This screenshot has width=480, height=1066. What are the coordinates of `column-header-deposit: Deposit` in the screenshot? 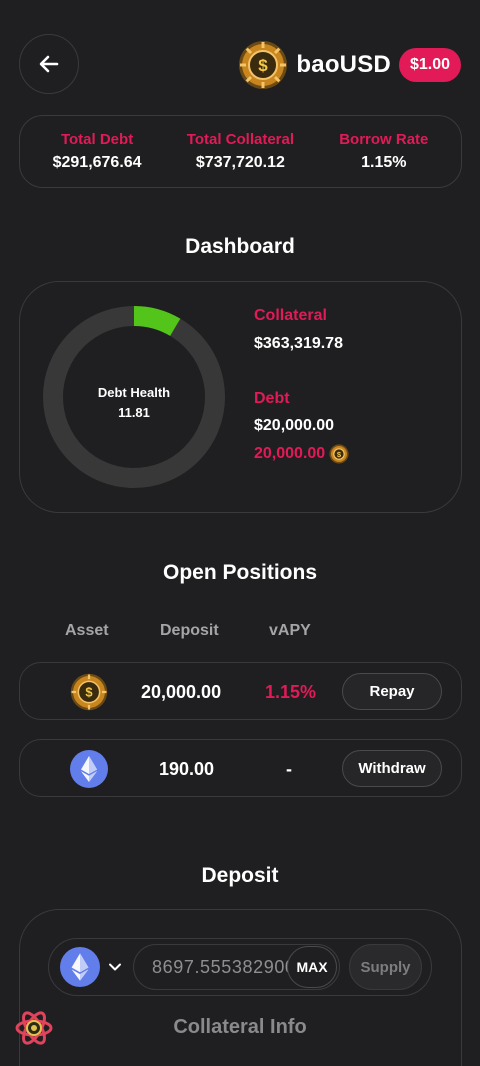 It's located at (189, 630).